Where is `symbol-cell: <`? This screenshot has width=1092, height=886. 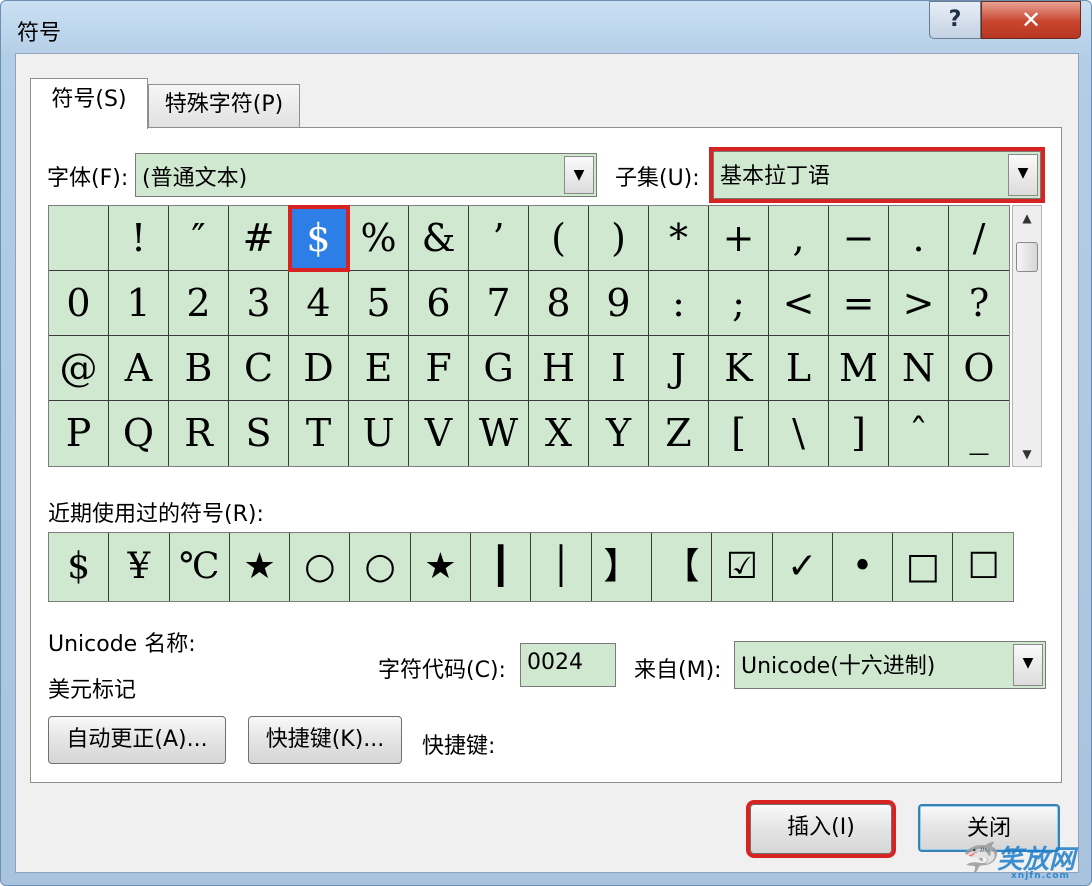
symbol-cell: < is located at coordinates (799, 303).